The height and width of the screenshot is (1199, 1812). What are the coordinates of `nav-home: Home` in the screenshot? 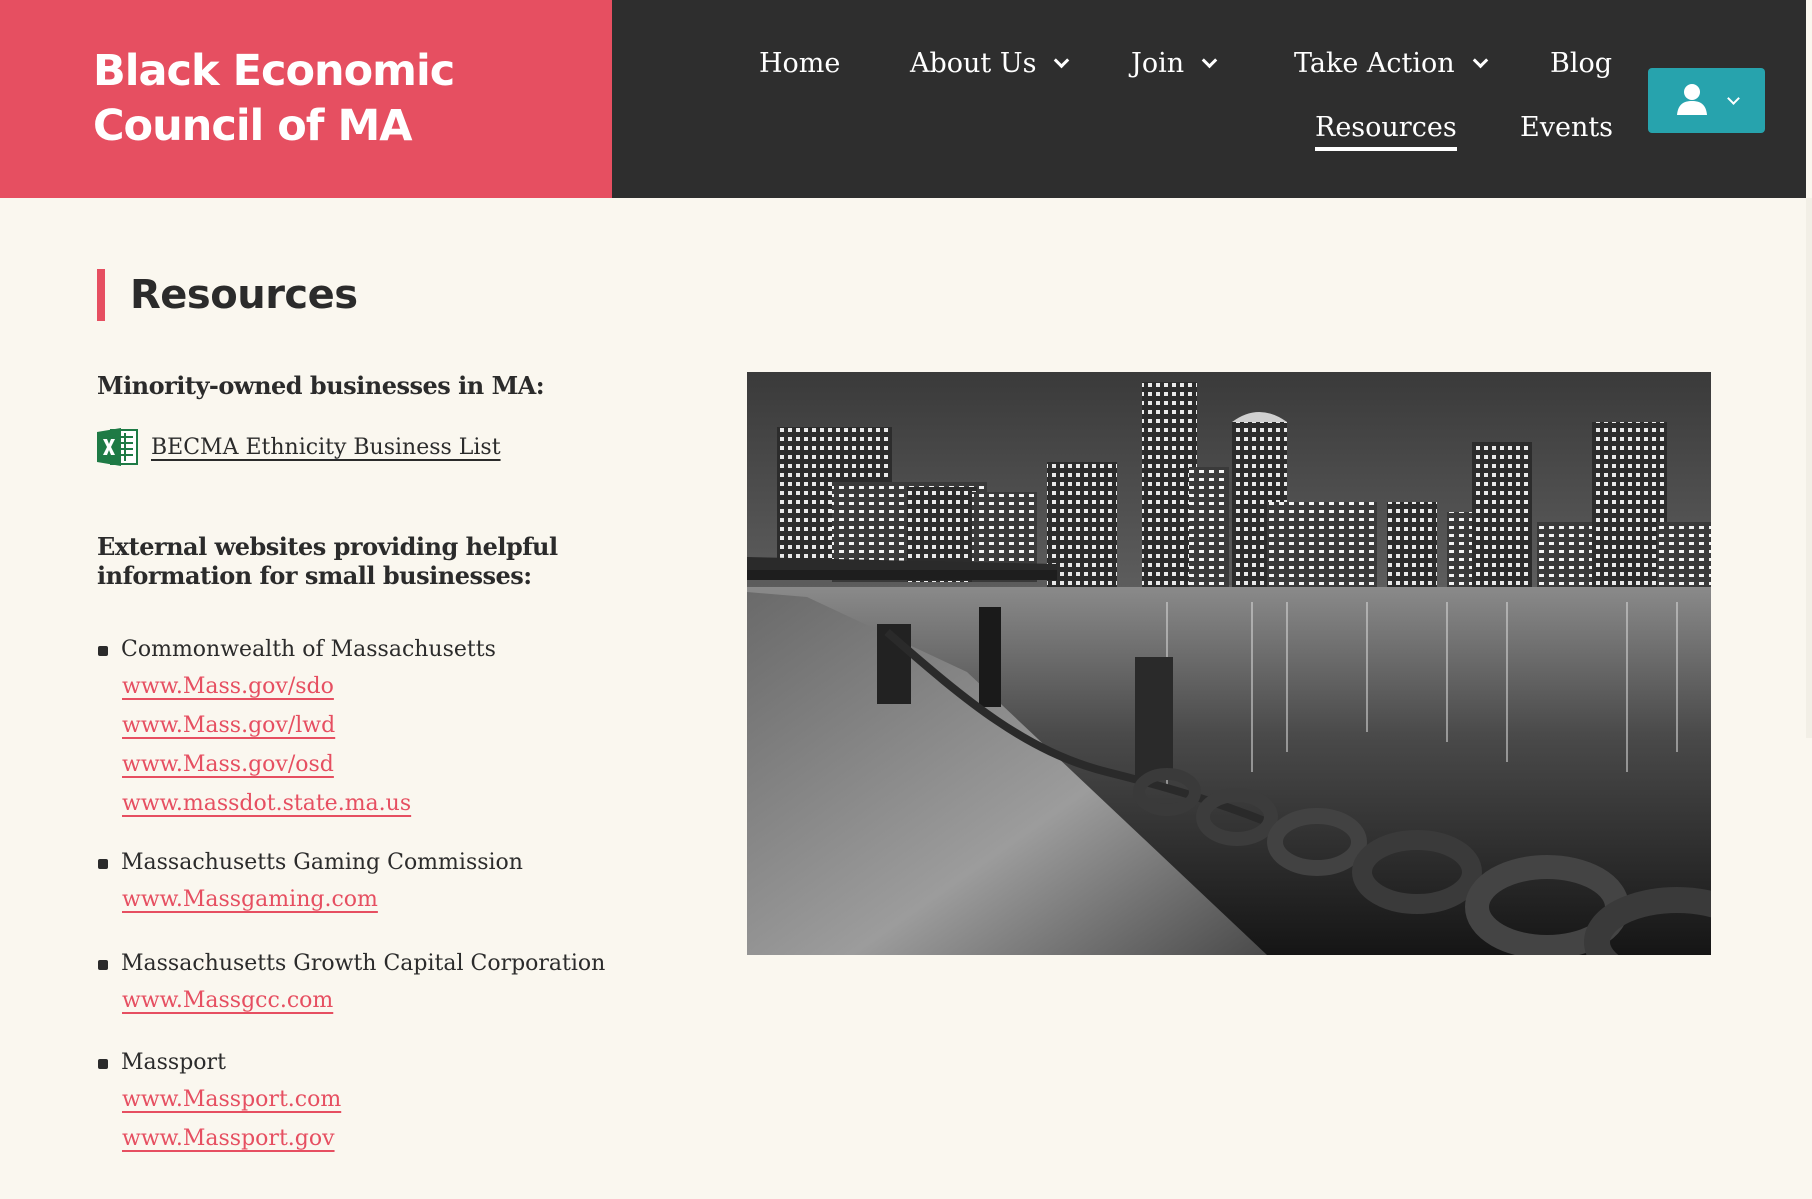 It's located at (799, 64).